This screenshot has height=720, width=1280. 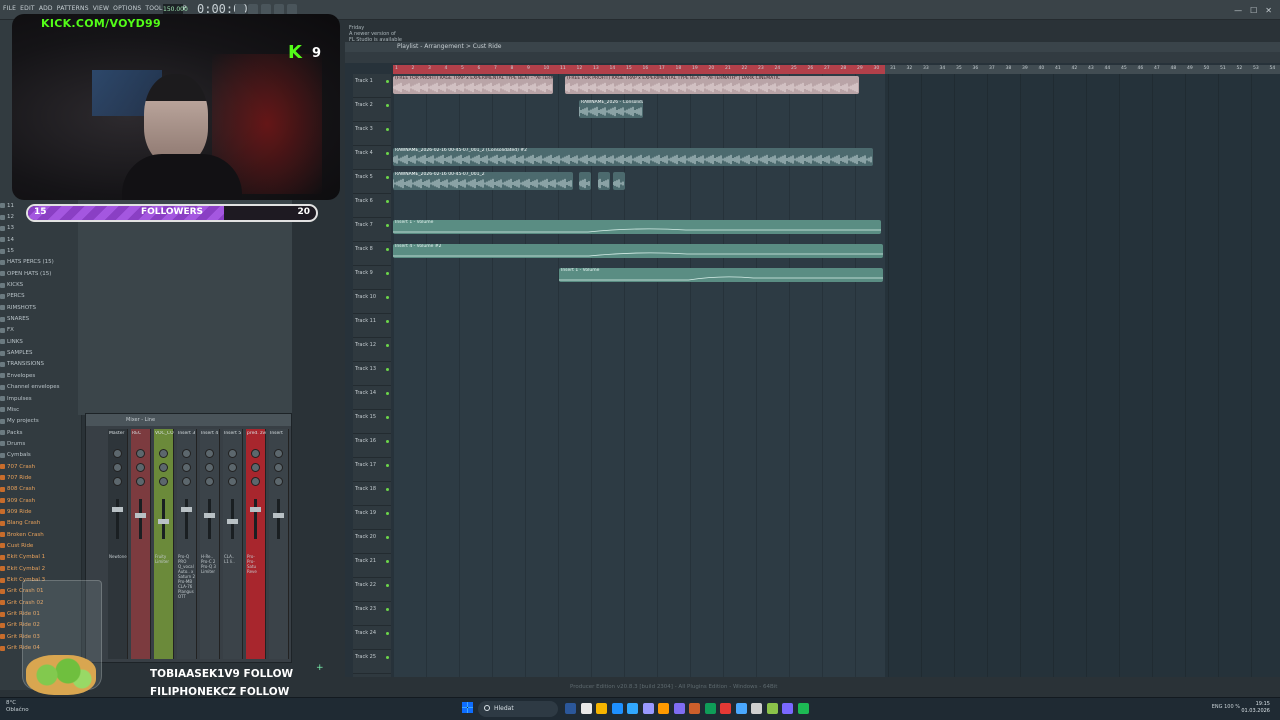 What do you see at coordinates (372, 86) in the screenshot?
I see `track-header: Track 1` at bounding box center [372, 86].